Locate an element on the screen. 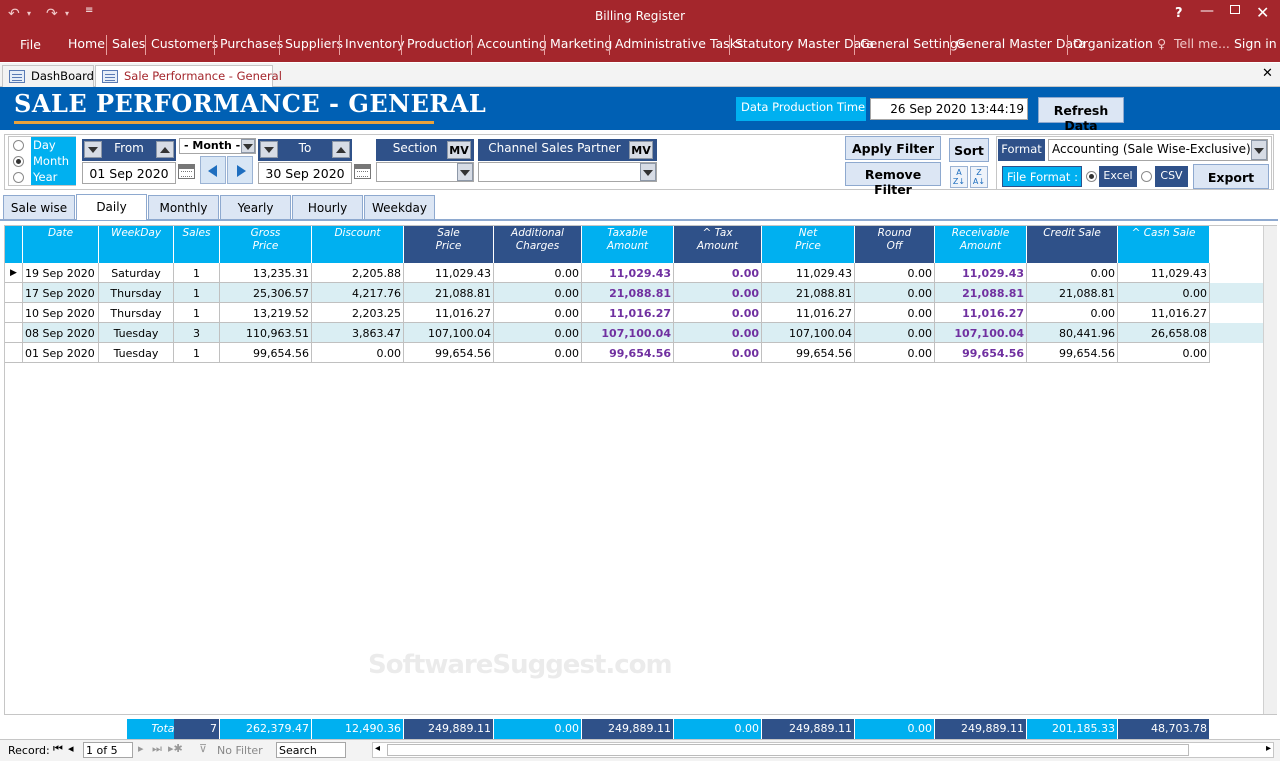 The width and height of the screenshot is (1280, 761). table-cell-date: 01 Sep 2020 is located at coordinates (61, 353).